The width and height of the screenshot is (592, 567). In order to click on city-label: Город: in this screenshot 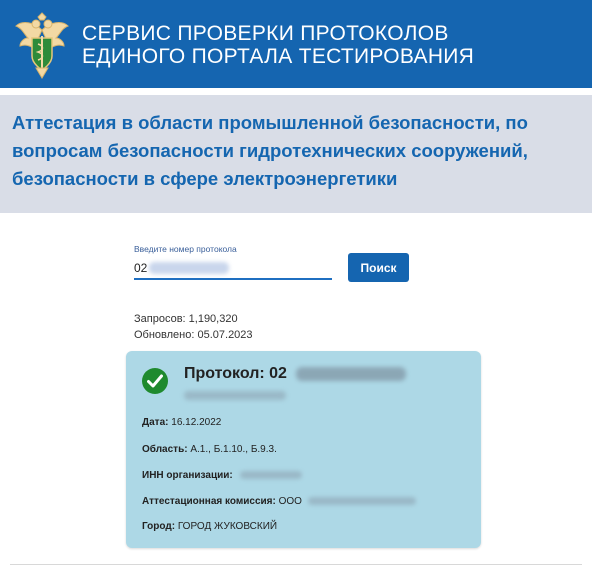, I will do `click(159, 526)`.